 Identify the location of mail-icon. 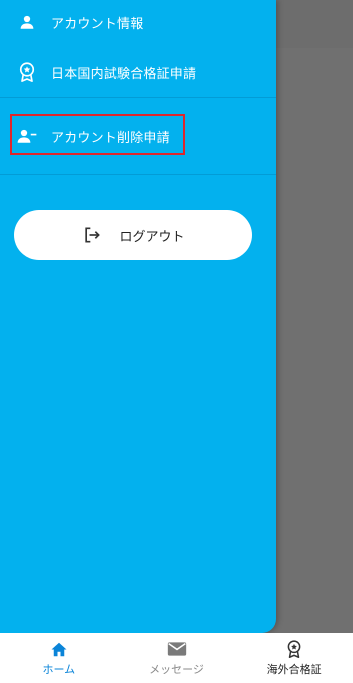
(177, 649).